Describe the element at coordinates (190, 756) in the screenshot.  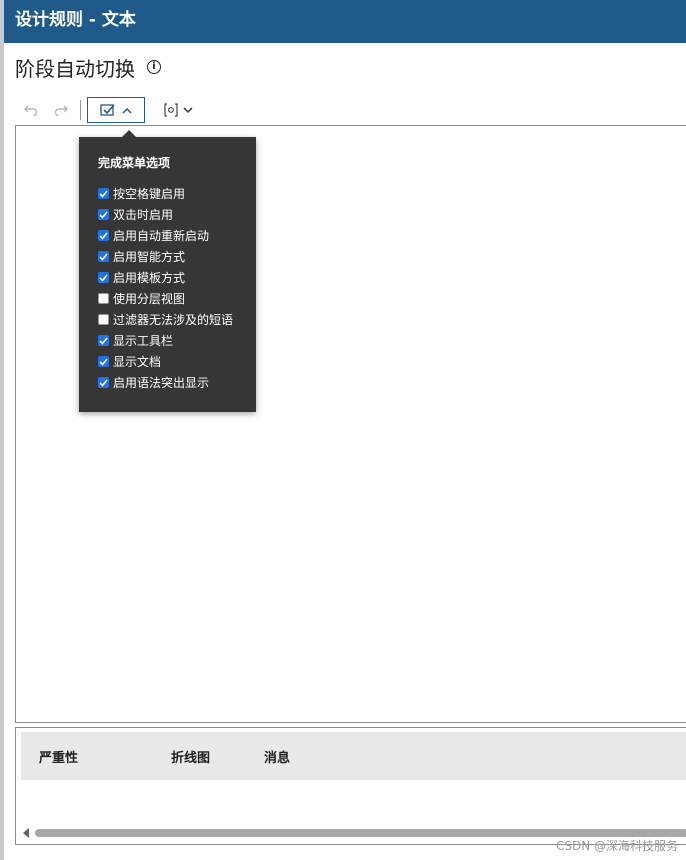
I see `column-header-diagram: 折线图` at that location.